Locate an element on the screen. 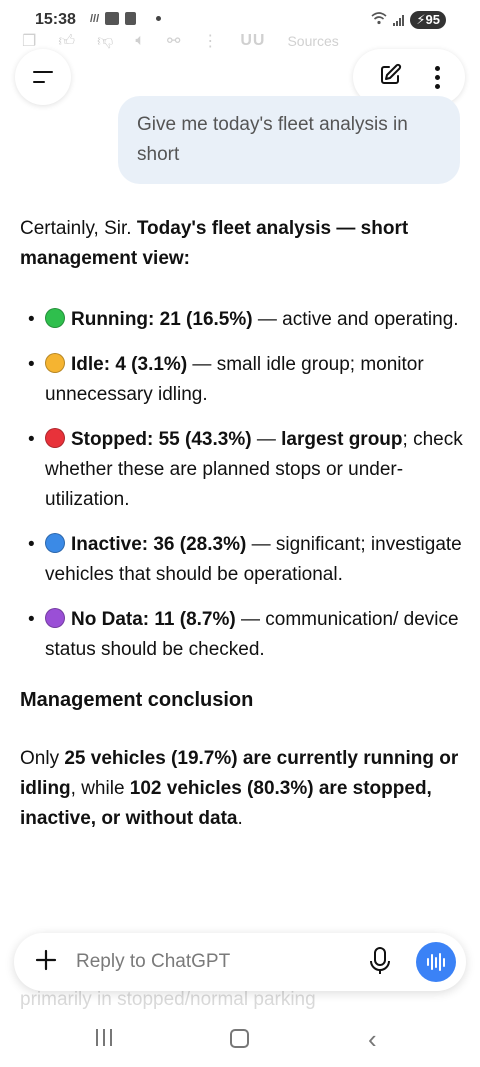 Image resolution: width=480 pixels, height=1067 pixels. status-label: Running: 21 (16.5%) is located at coordinates (162, 319).